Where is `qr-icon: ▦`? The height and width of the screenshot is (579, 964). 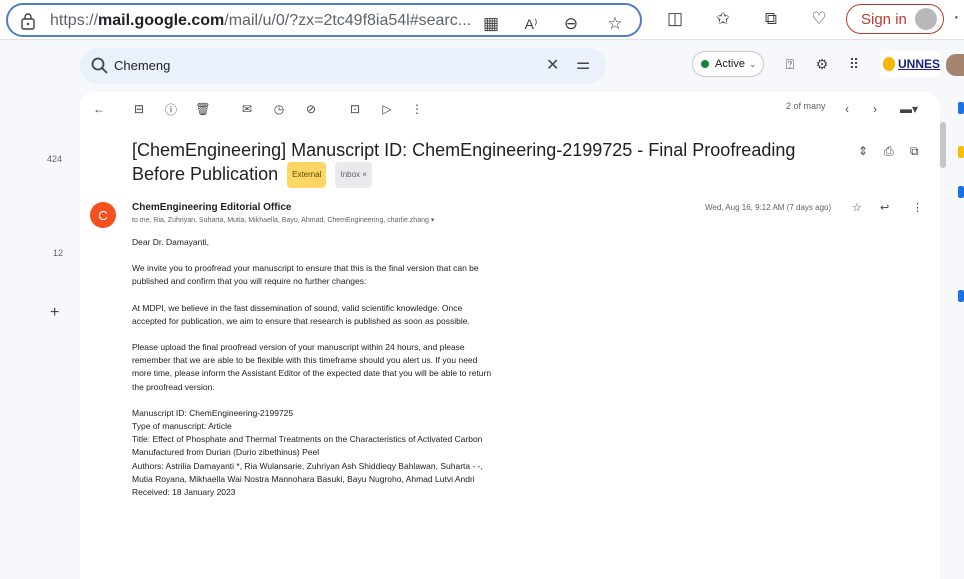 qr-icon: ▦ is located at coordinates (491, 24).